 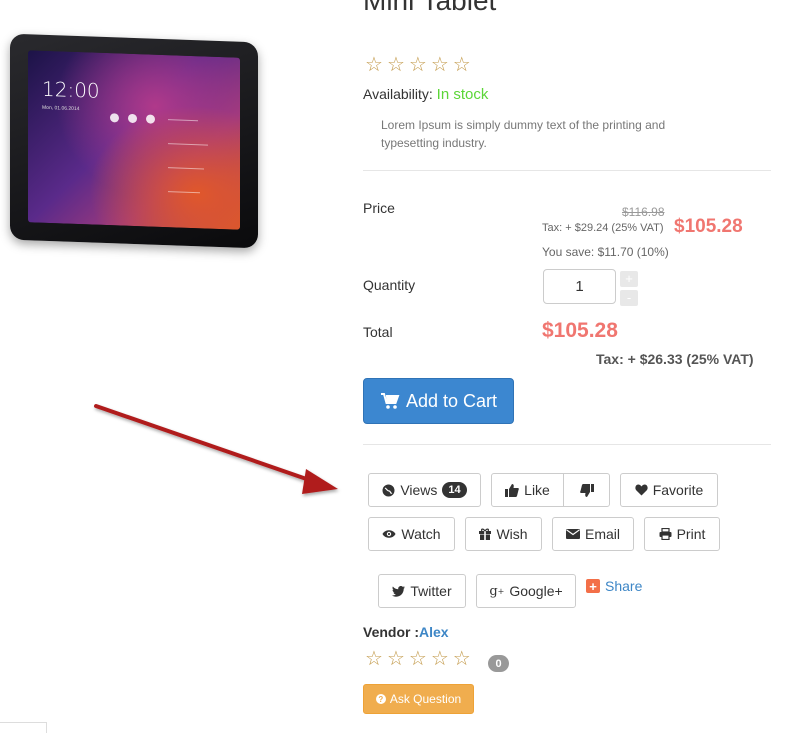 What do you see at coordinates (512, 490) in the screenshot?
I see `thumbs-up-icon` at bounding box center [512, 490].